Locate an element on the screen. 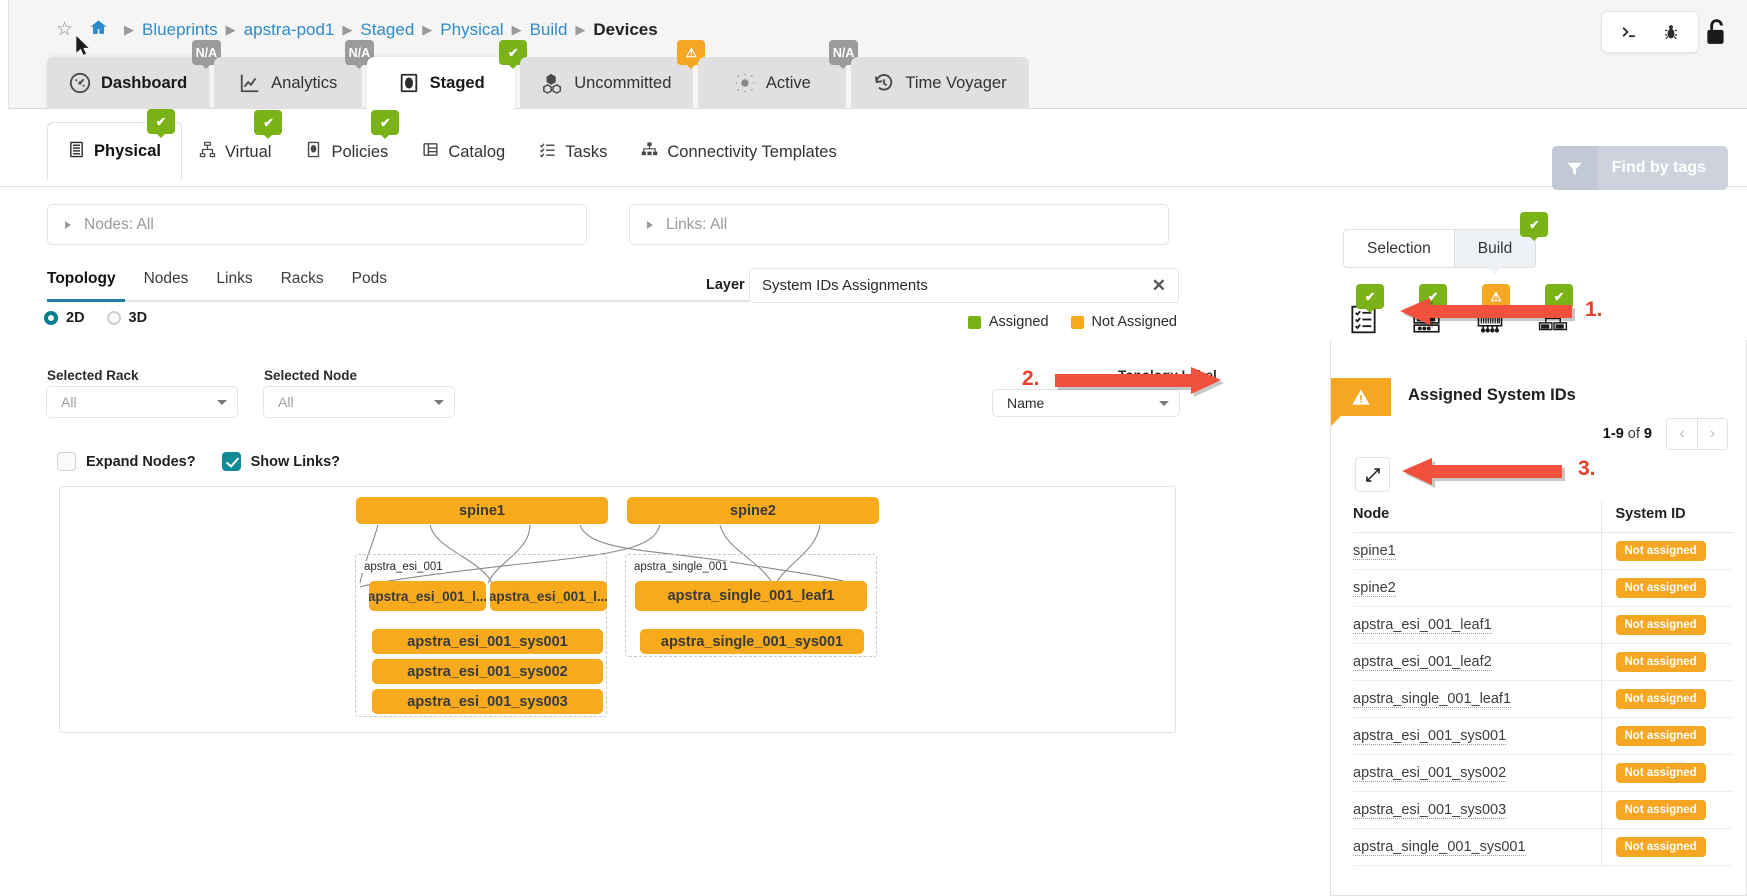 The width and height of the screenshot is (1747, 896). tab-active: Active N/A is located at coordinates (778, 74).